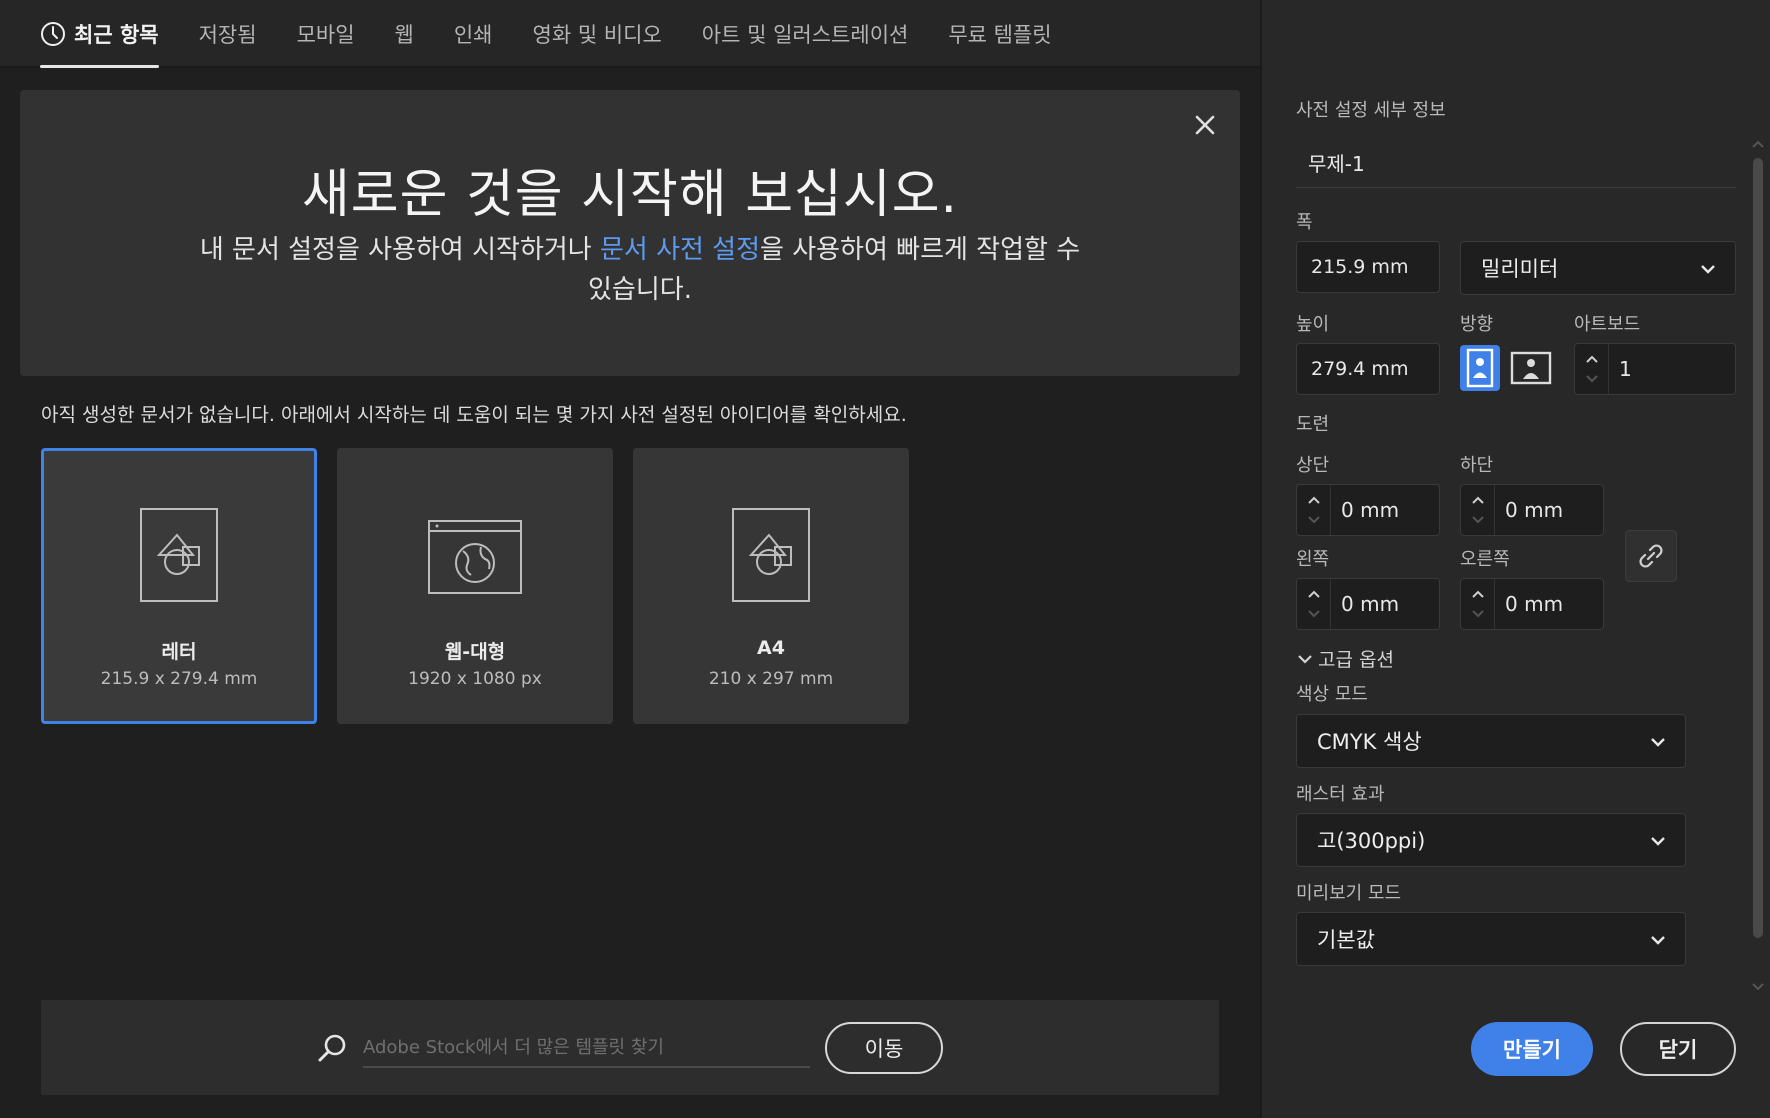  What do you see at coordinates (884, 1048) in the screenshot?
I see `stock-go-button: 이동` at bounding box center [884, 1048].